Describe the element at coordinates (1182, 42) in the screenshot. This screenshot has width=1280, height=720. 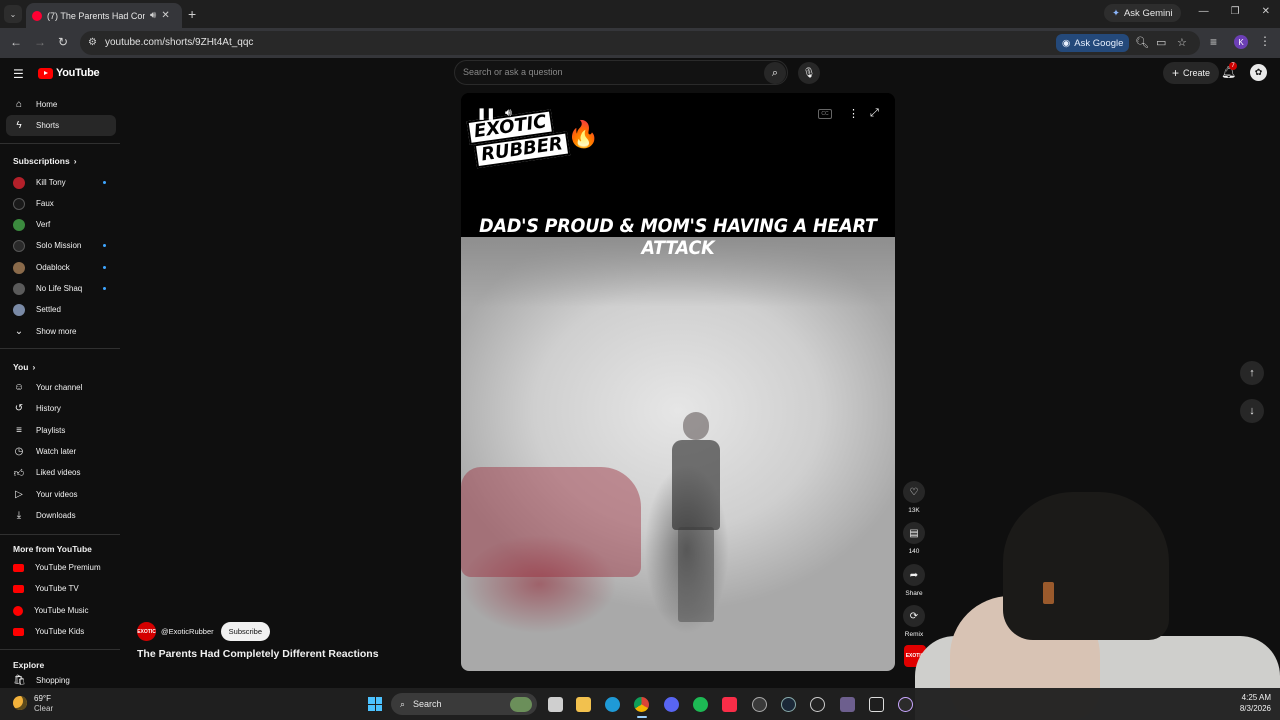
I see `bookmark-star-icon: ☆` at that location.